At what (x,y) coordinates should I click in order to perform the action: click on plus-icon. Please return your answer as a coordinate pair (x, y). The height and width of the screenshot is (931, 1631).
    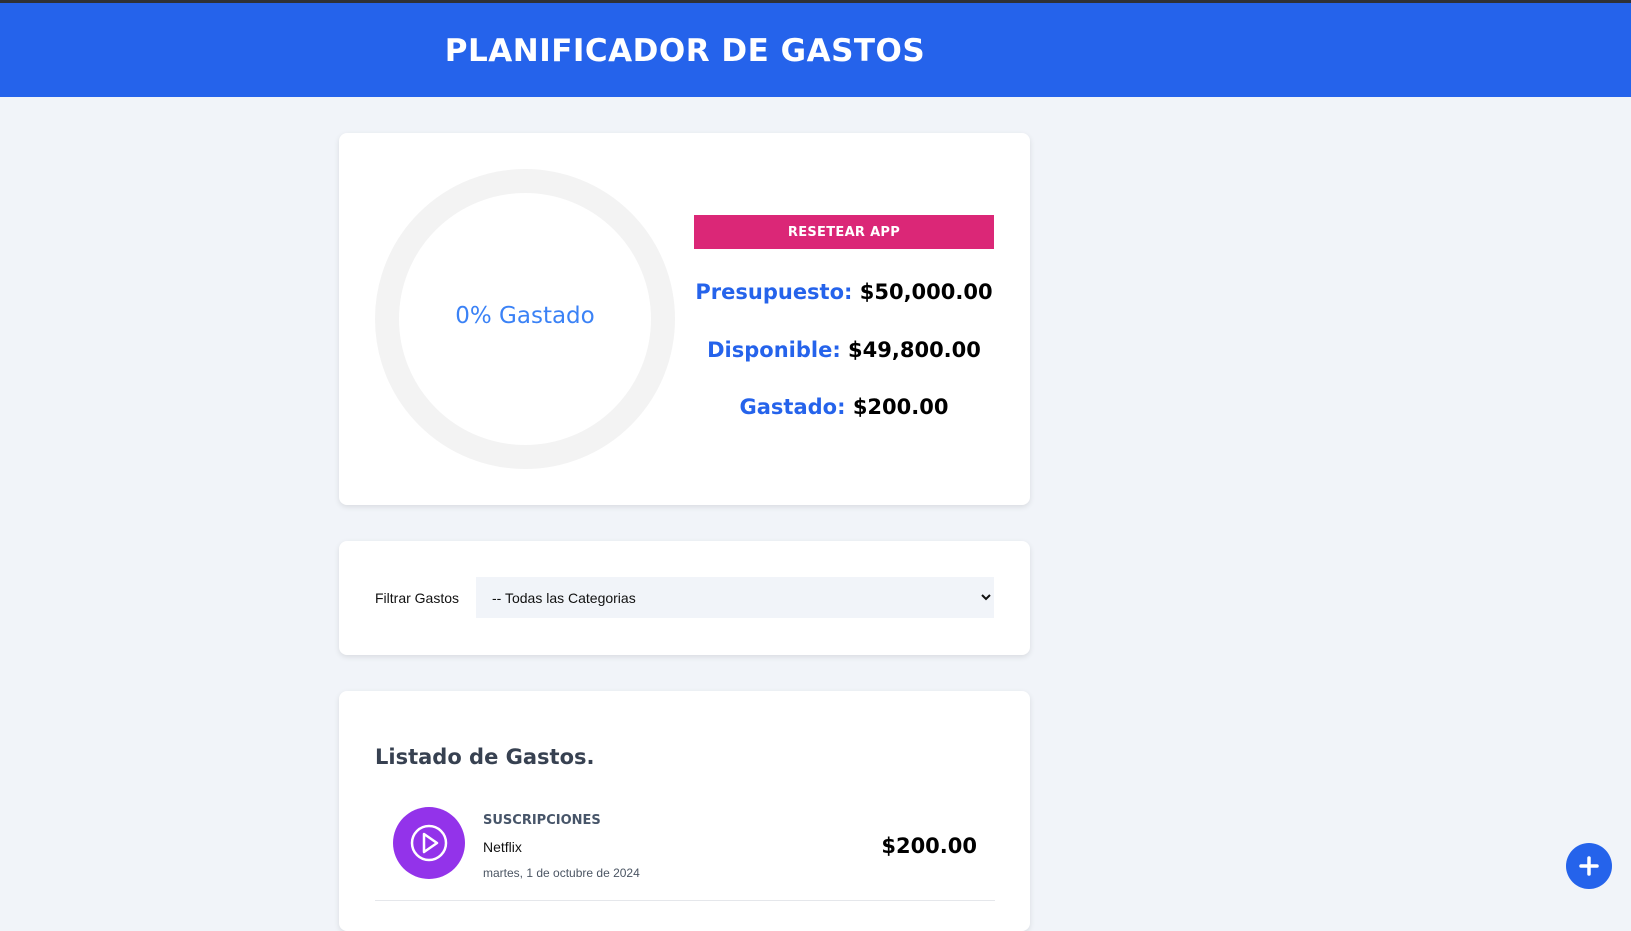
    Looking at the image, I should click on (1589, 866).